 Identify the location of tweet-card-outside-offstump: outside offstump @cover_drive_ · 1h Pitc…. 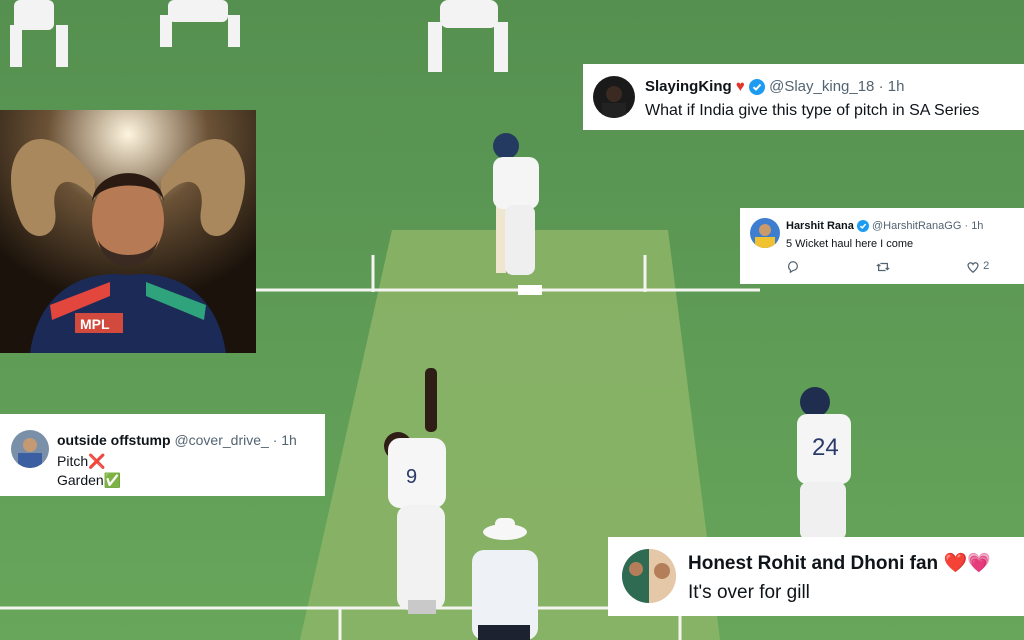
(162, 455).